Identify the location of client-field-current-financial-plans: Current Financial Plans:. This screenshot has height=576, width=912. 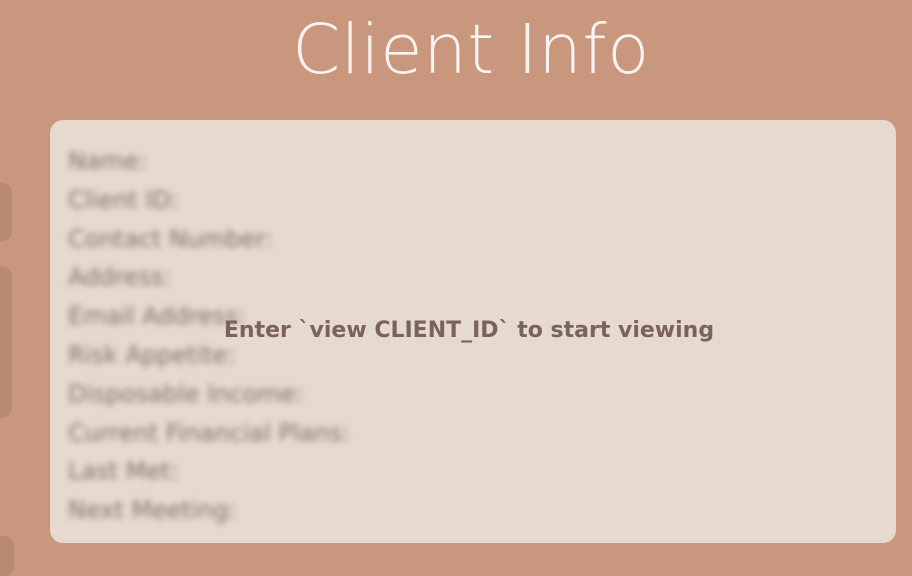
(209, 432).